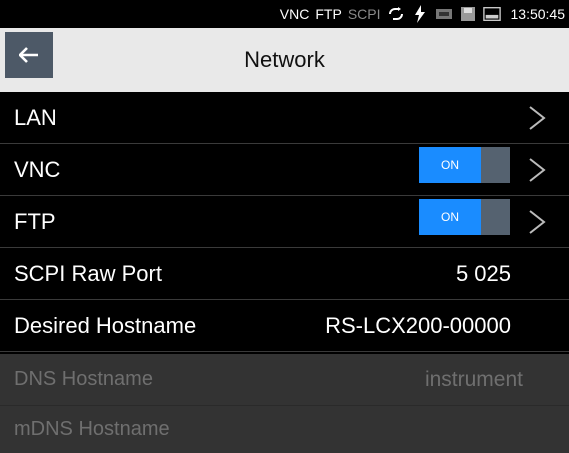  I want to click on mdns-hostname-label: mDNS Hostname, so click(92, 429).